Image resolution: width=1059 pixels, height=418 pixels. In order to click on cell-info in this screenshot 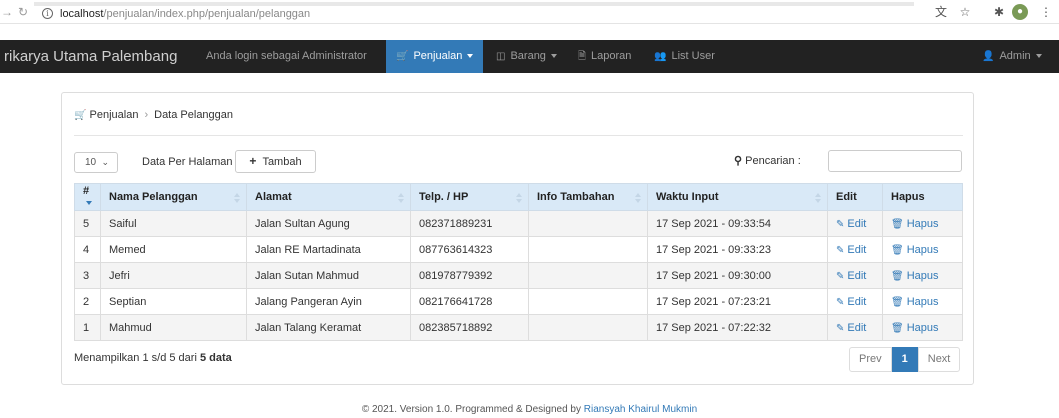, I will do `click(588, 327)`.